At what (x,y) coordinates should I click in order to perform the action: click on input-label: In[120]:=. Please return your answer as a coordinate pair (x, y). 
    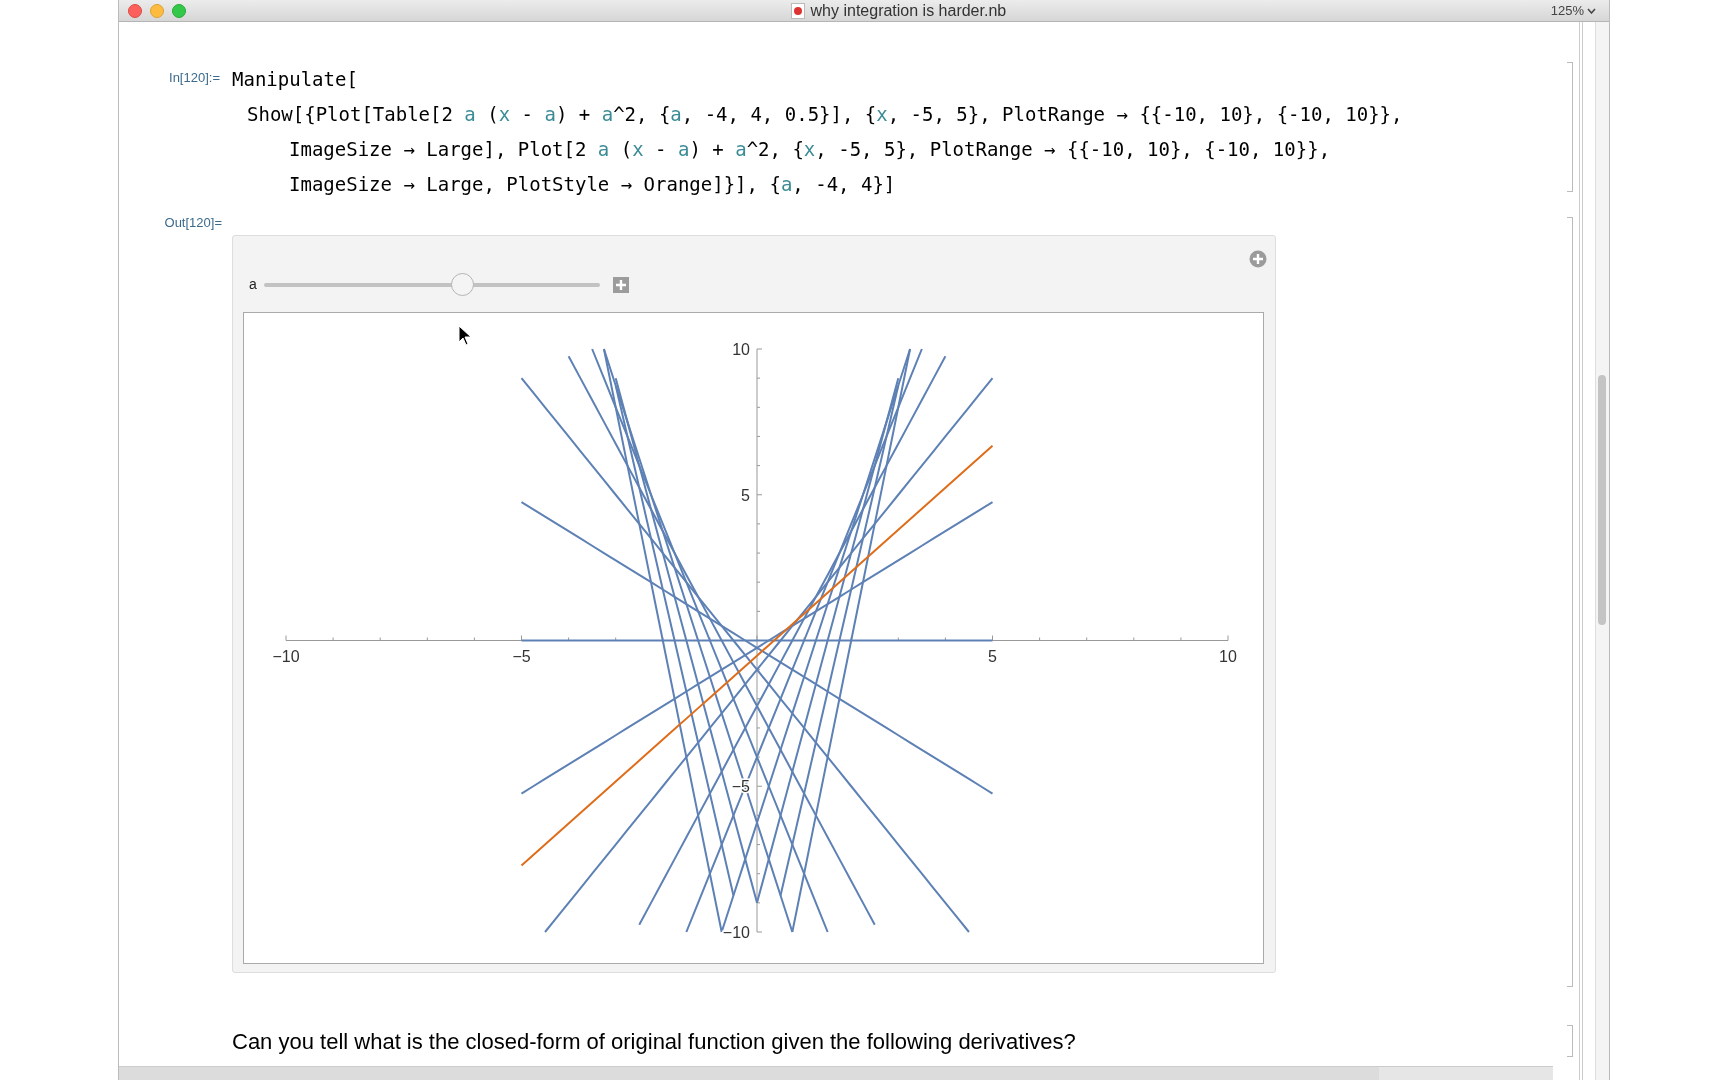
    Looking at the image, I should click on (194, 78).